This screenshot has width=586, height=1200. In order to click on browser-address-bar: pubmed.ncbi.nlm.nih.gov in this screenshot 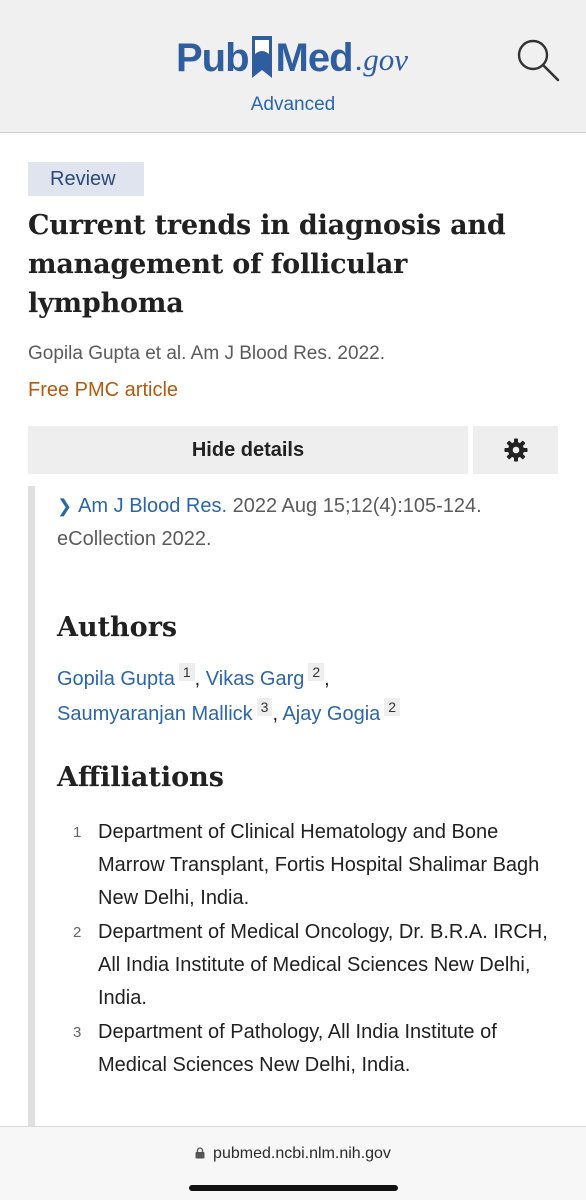, I will do `click(293, 1163)`.